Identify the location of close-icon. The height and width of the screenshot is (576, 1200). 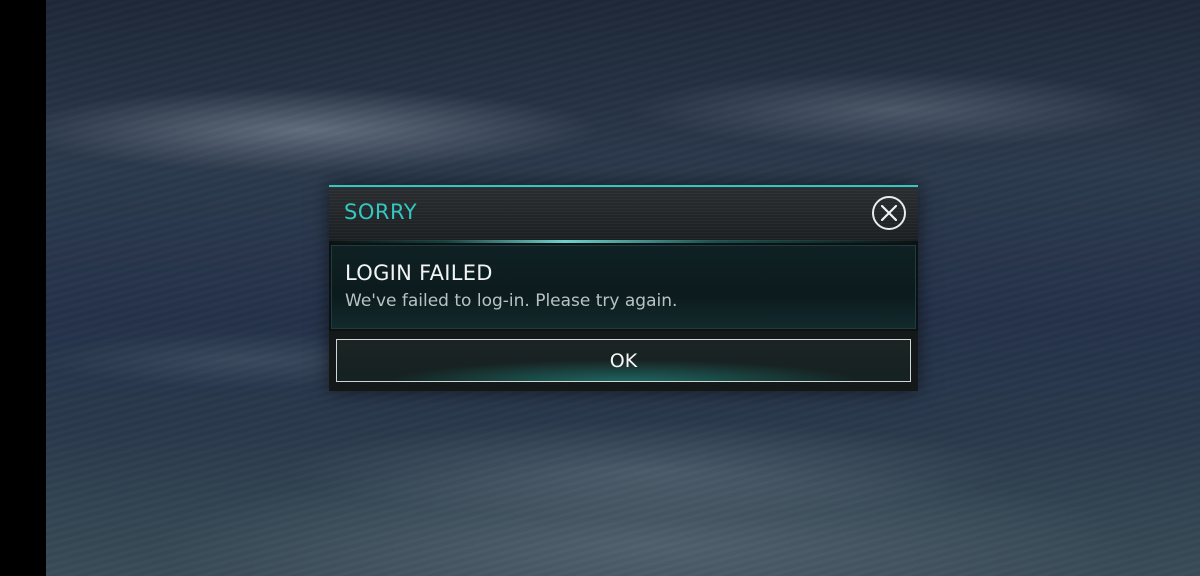
(889, 213).